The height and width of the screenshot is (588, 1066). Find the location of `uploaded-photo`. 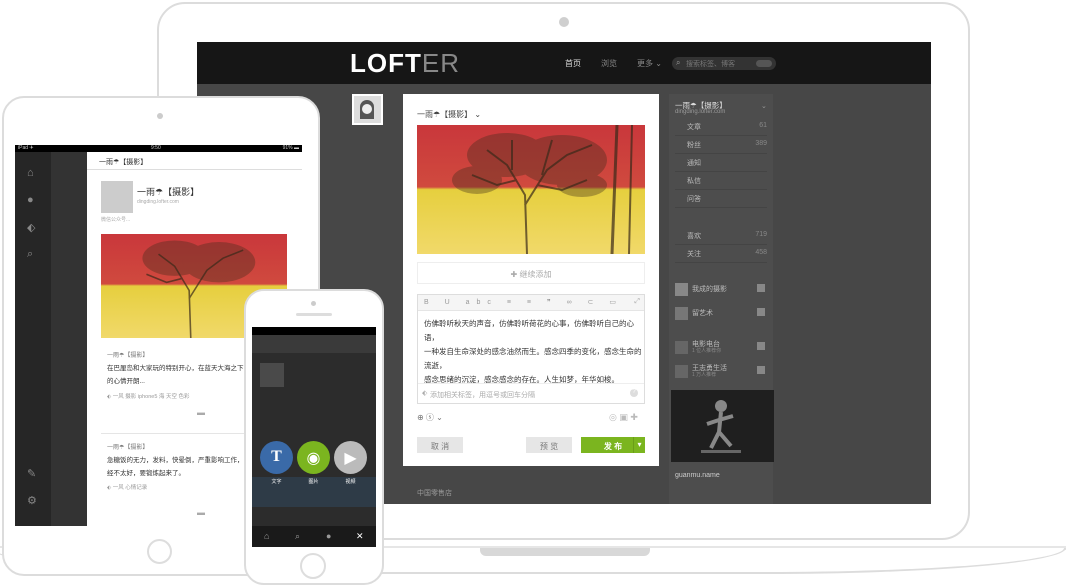

uploaded-photo is located at coordinates (531, 189).